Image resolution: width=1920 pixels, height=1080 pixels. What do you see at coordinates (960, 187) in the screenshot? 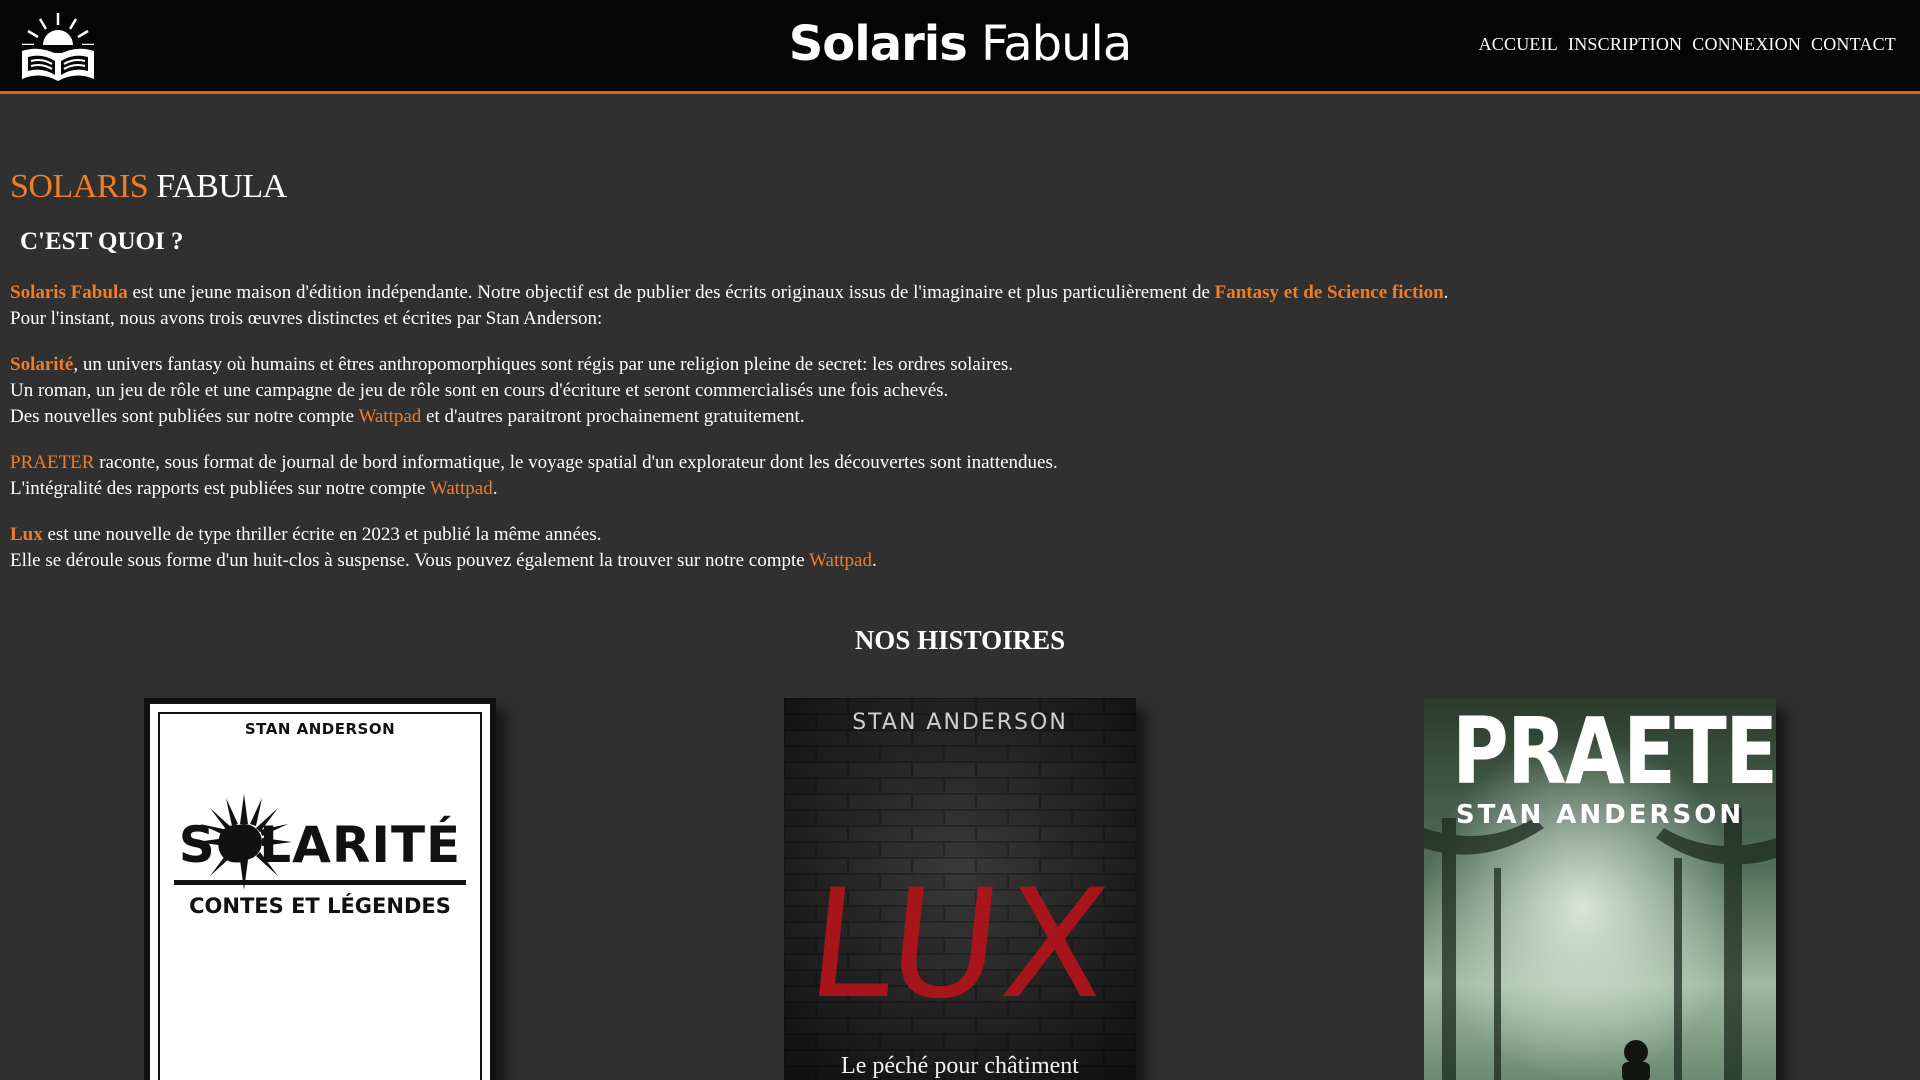
I see `page-title: SOLARIS FABULA` at bounding box center [960, 187].